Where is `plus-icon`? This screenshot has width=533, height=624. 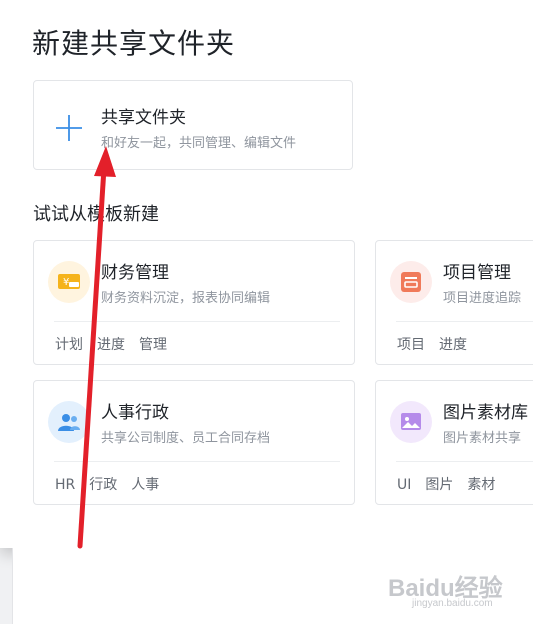 plus-icon is located at coordinates (69, 128).